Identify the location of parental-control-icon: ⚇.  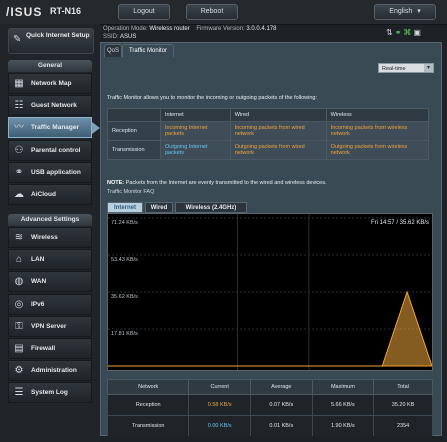
(19, 150).